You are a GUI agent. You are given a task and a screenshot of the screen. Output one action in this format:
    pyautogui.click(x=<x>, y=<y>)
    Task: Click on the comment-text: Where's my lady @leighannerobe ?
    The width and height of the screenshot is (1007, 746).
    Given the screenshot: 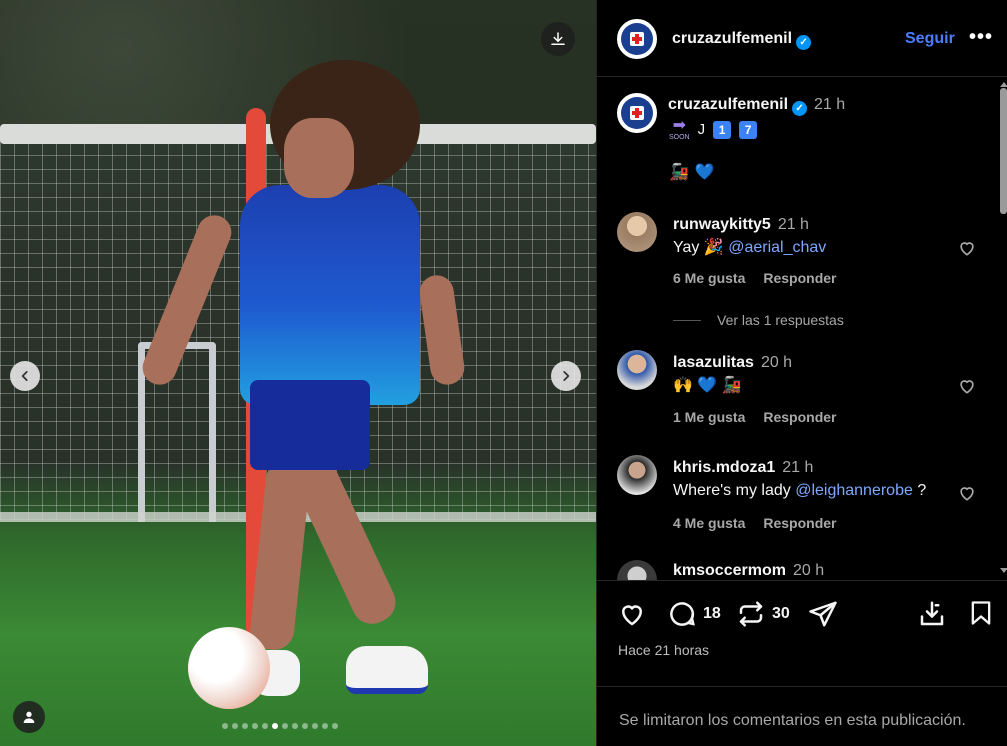 What is the action you would take?
    pyautogui.click(x=800, y=490)
    